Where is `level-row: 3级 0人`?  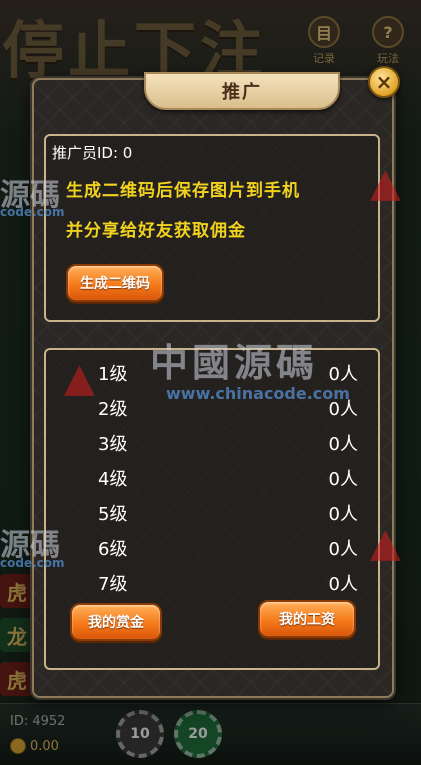
level-row: 3级 0人 is located at coordinates (212, 445).